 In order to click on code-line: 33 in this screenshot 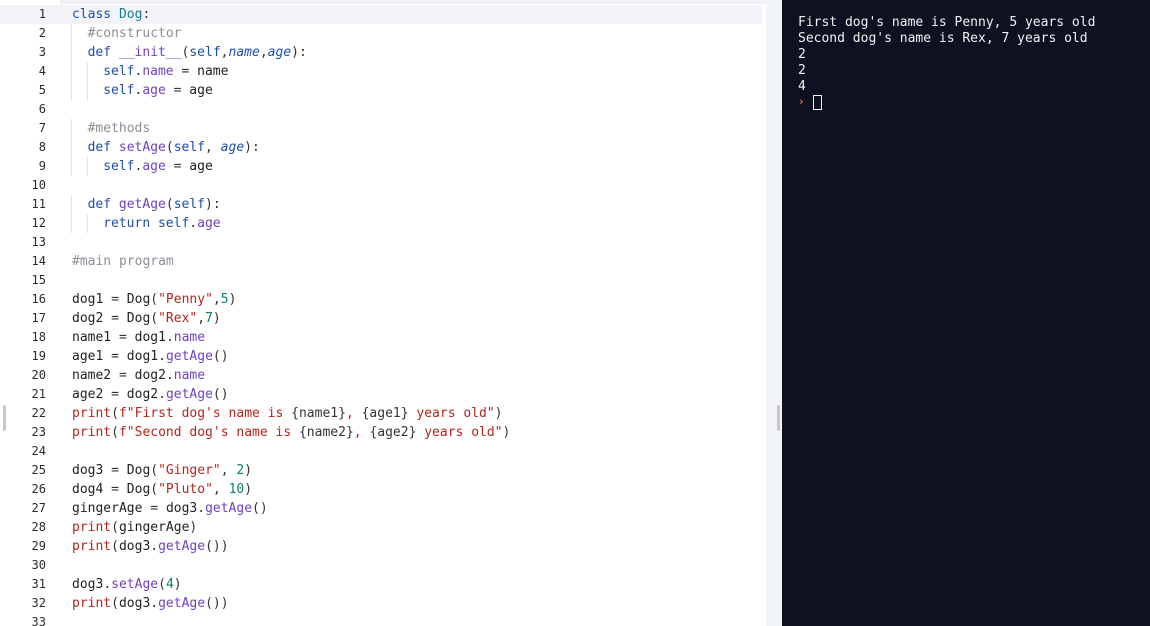, I will do `click(381, 619)`.